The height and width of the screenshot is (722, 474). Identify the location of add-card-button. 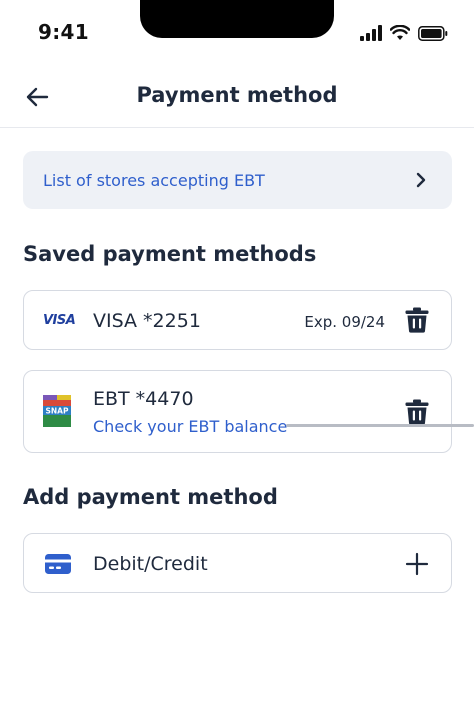
(417, 564).